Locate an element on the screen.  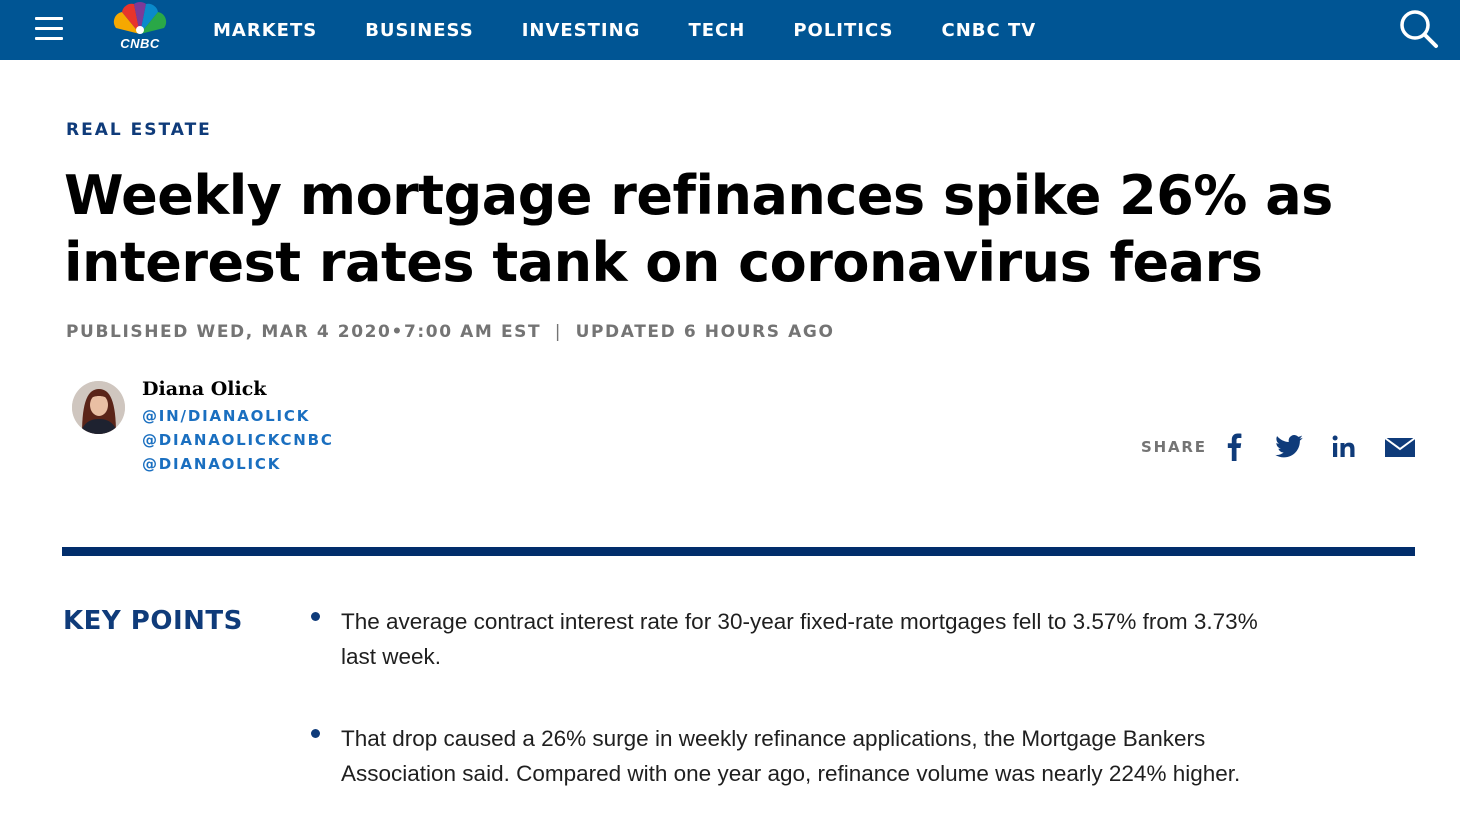
nav-item-tech: TECH is located at coordinates (716, 30).